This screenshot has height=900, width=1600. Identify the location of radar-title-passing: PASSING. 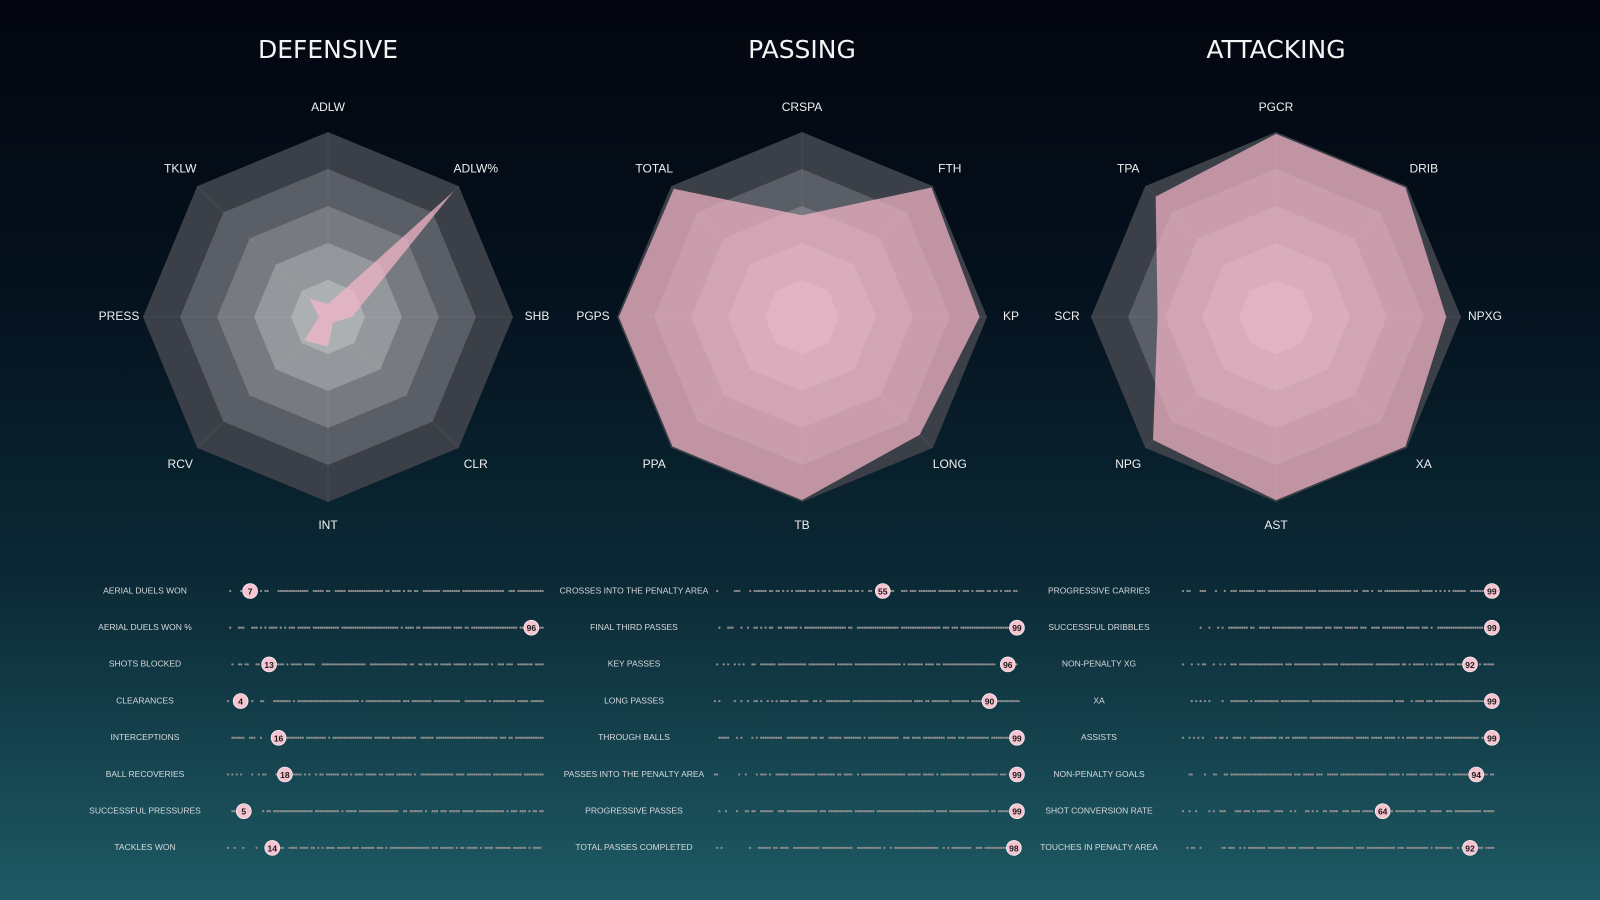
(802, 49).